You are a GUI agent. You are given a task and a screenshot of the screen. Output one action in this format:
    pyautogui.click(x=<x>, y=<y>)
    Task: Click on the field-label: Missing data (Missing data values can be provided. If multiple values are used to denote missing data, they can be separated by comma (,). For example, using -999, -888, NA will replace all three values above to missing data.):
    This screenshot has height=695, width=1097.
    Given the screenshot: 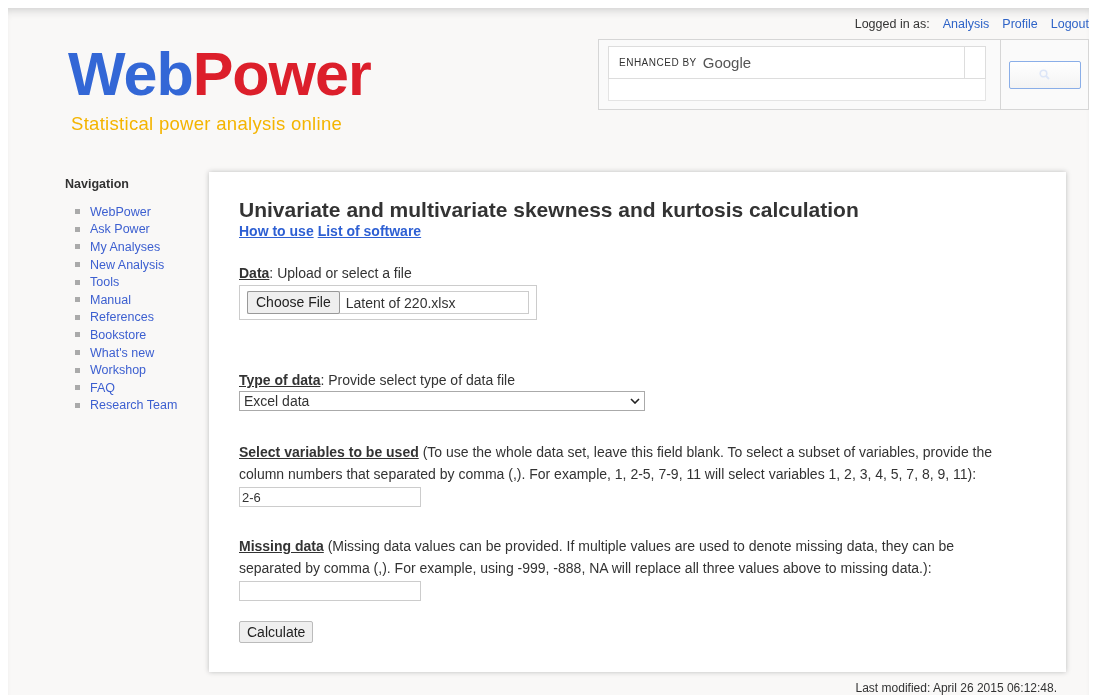 What is the action you would take?
    pyautogui.click(x=597, y=557)
    